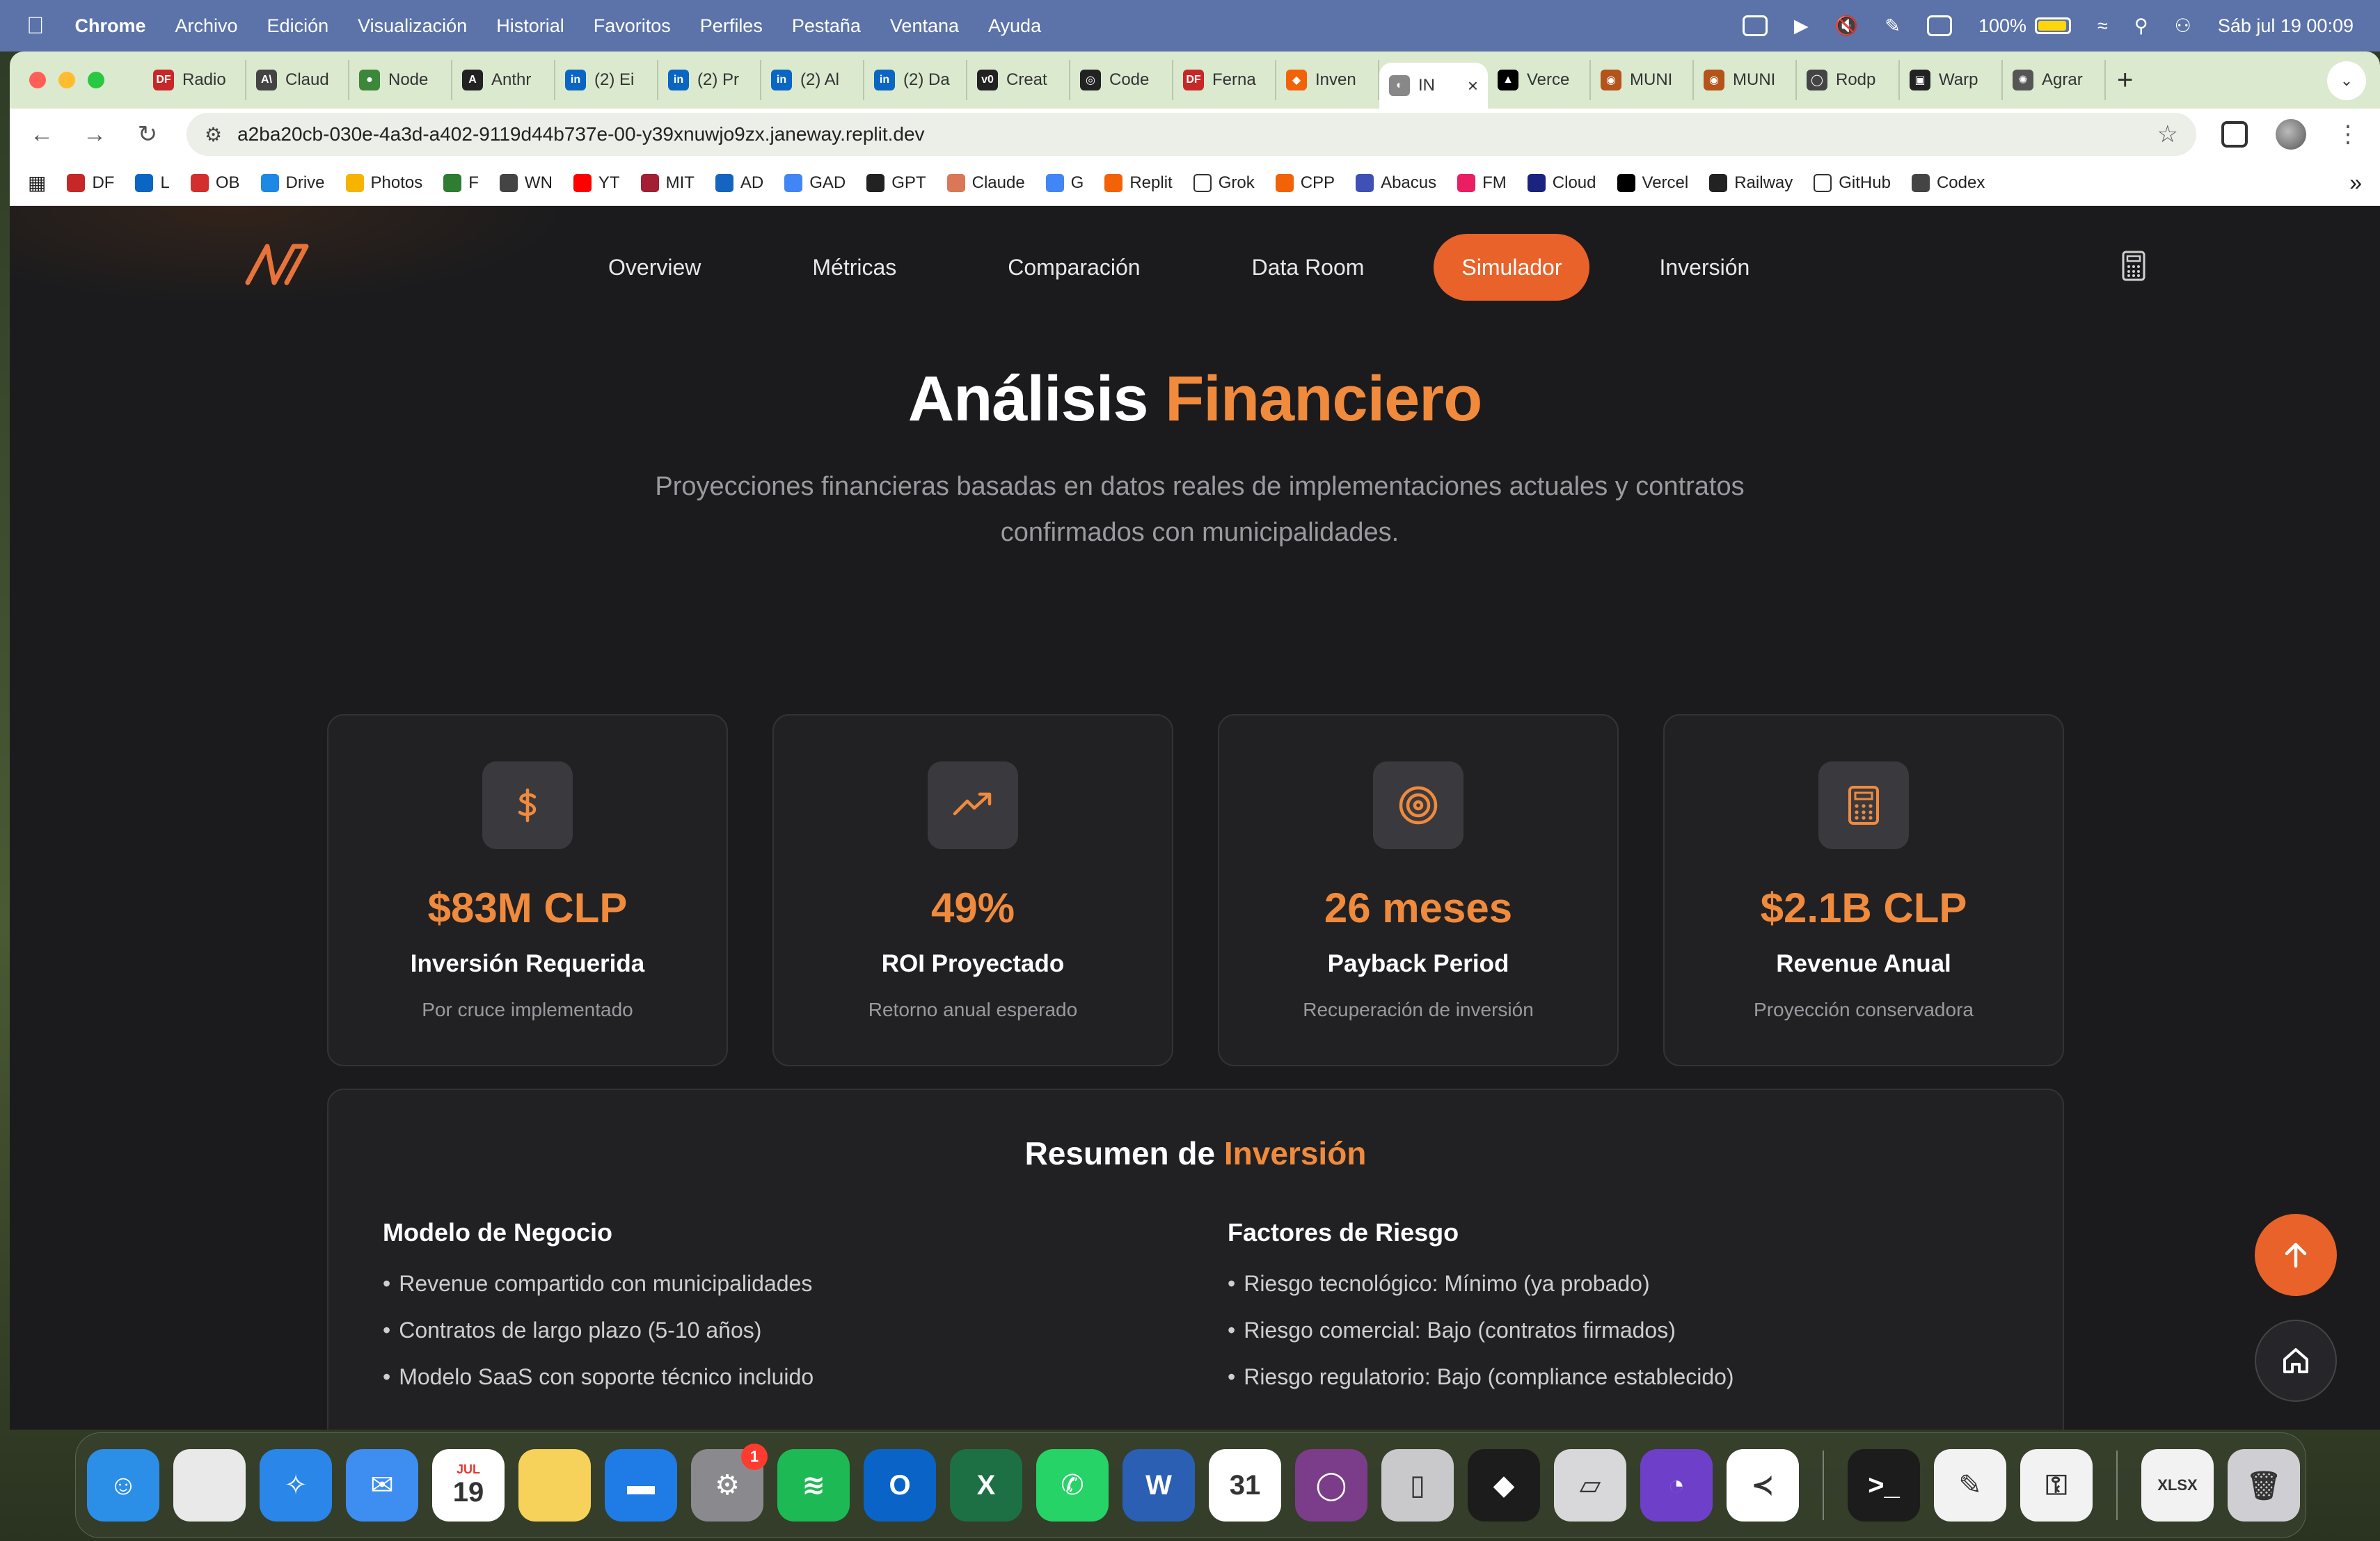 This screenshot has height=1541, width=2380. I want to click on back-arrow-icon: ←, so click(42, 134).